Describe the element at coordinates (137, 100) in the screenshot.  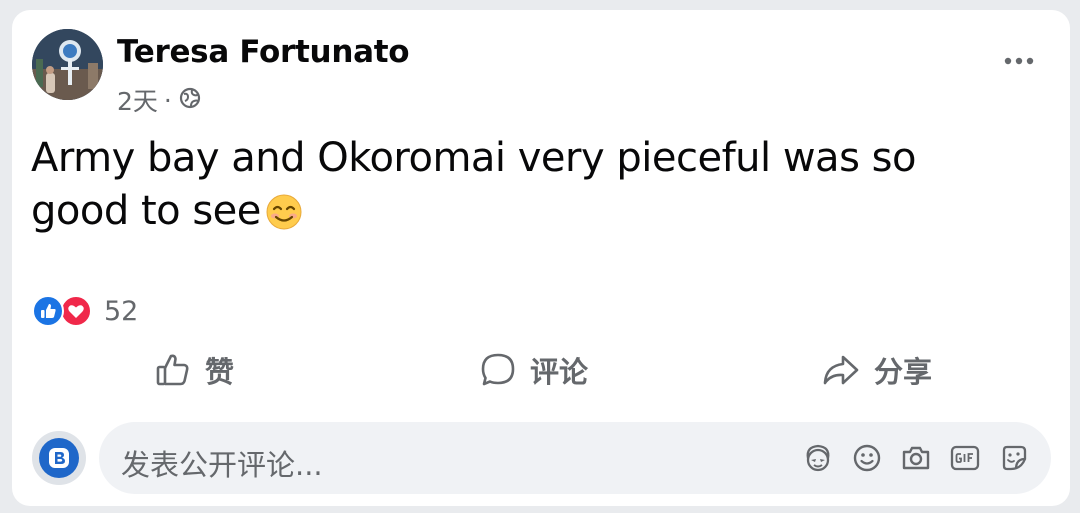
I see `post-time: 2天` at that location.